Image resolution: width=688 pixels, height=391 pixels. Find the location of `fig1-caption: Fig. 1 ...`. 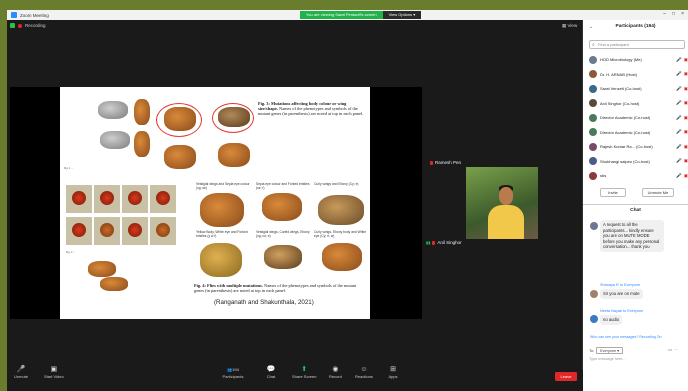

fig1-caption: Fig. 1 ... is located at coordinates (69, 168).